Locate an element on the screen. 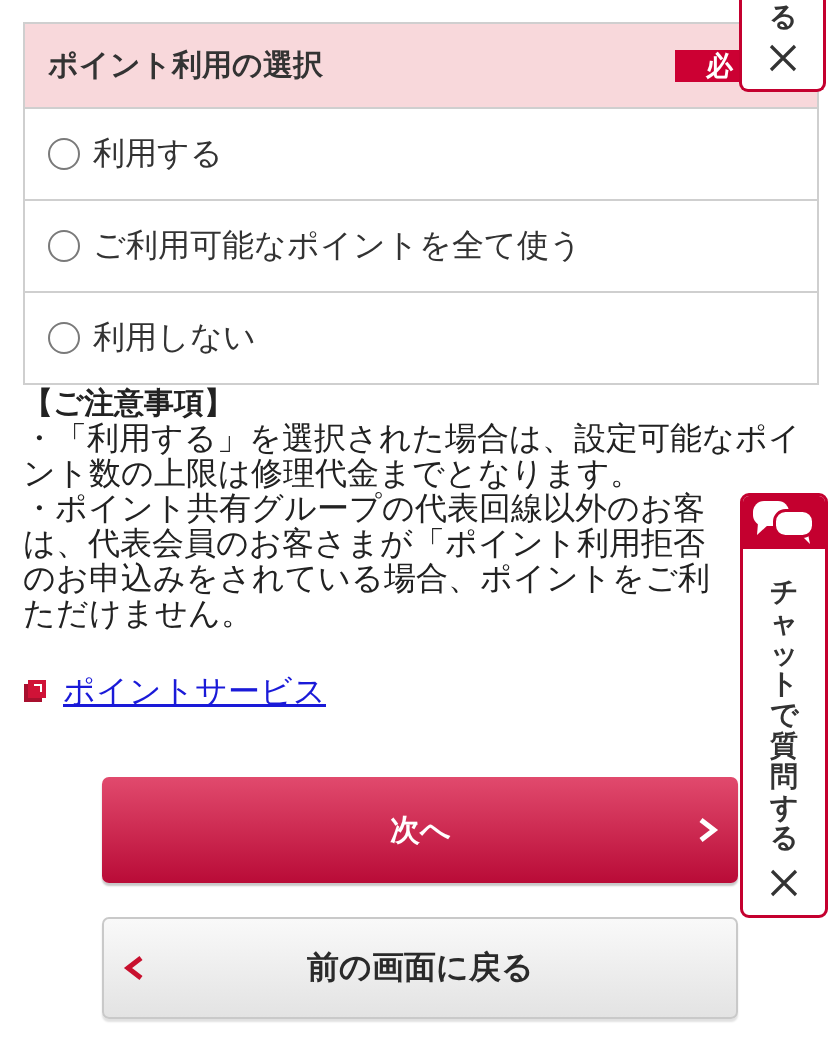  point-service-link: ポイントサービス is located at coordinates (194, 691).